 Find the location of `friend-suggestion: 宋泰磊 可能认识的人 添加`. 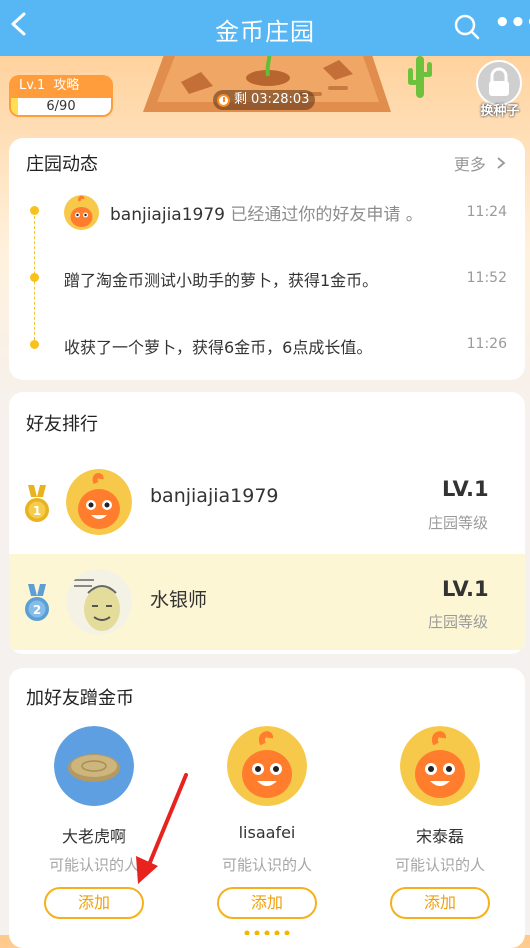

friend-suggestion: 宋泰磊 可能认识的人 添加 is located at coordinates (439, 826).